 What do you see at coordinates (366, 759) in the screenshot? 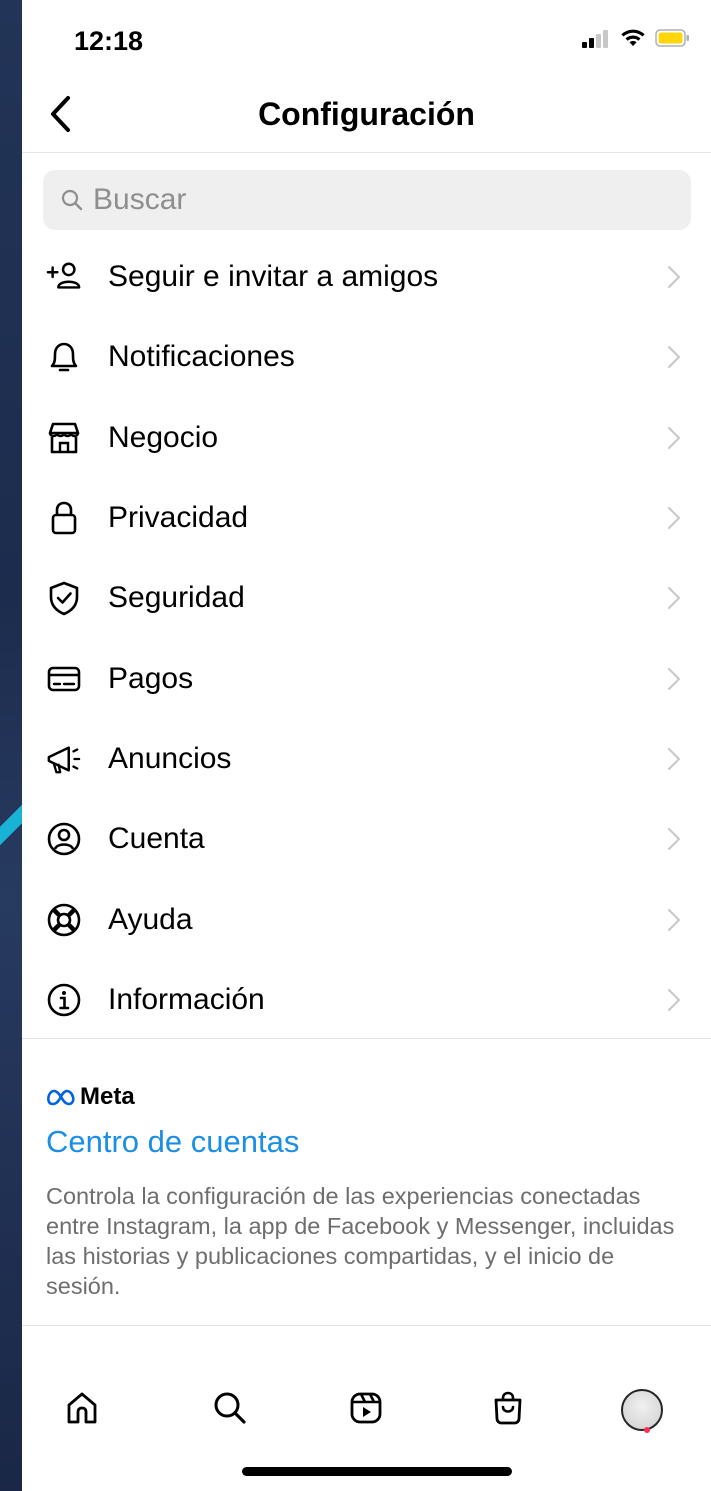
I see `menu-item-ads: Anuncios` at bounding box center [366, 759].